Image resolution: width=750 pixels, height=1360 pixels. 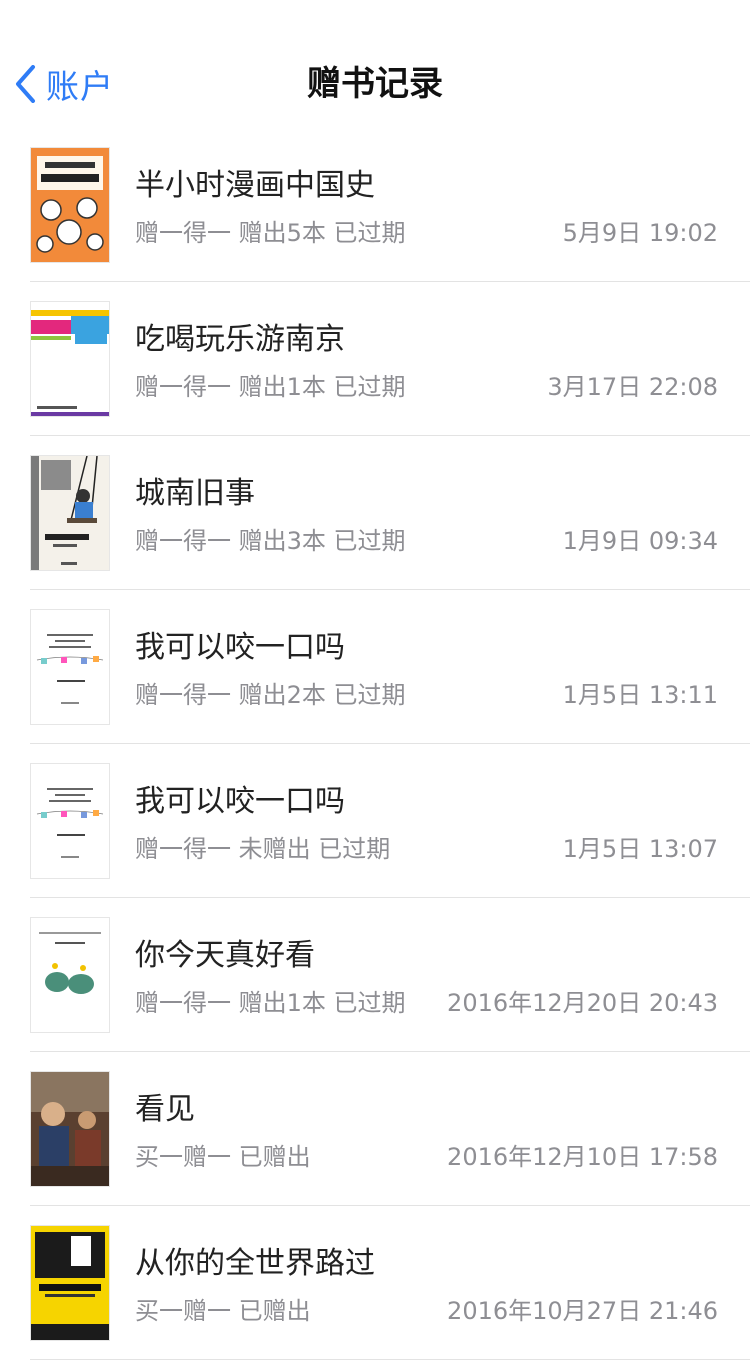 What do you see at coordinates (582, 1003) in the screenshot?
I see `record-date: 2016年12月20日 20:43` at bounding box center [582, 1003].